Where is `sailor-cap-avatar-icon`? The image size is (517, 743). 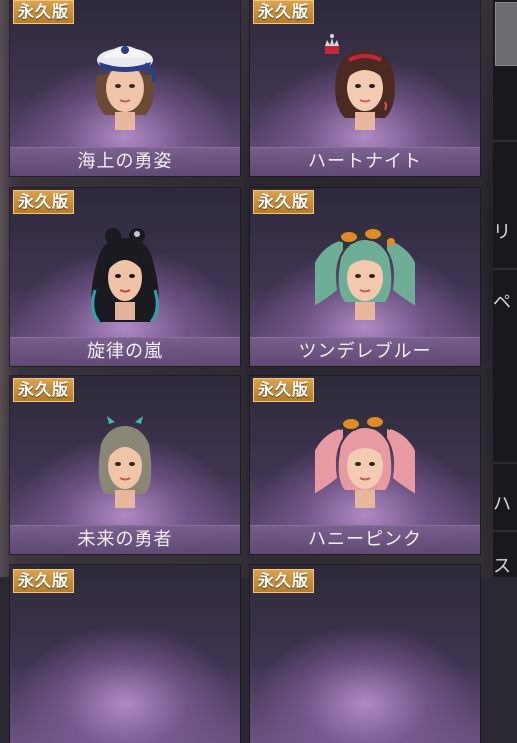
sailor-cap-avatar-icon is located at coordinates (126, 88).